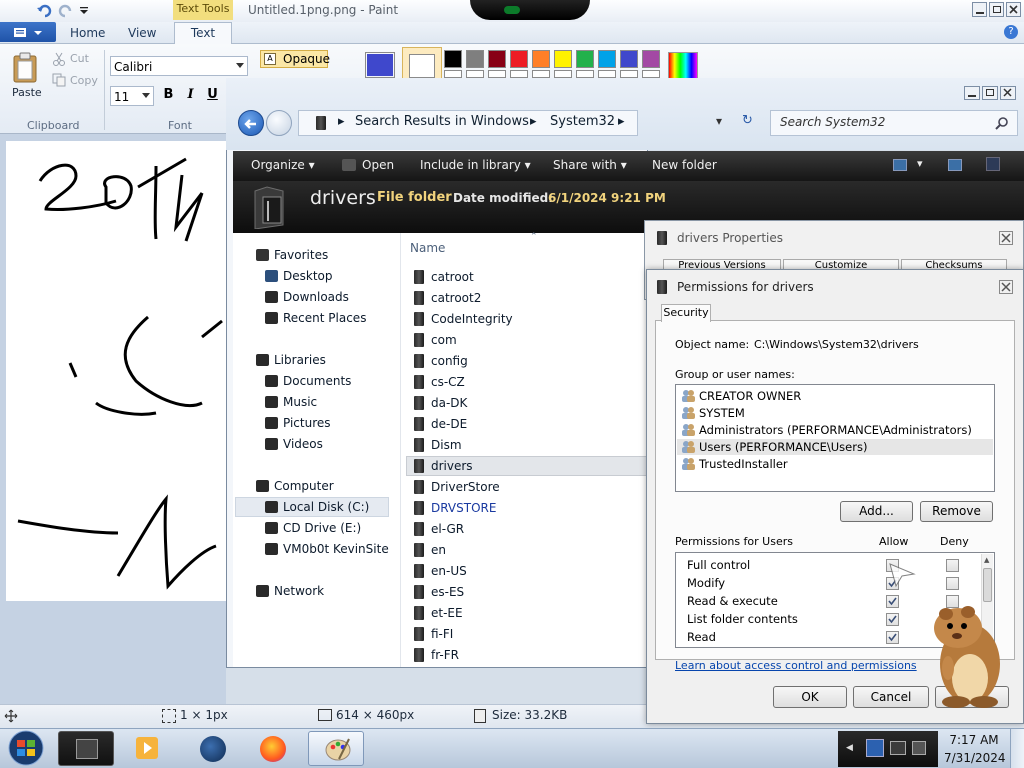 Image resolution: width=1024 pixels, height=768 pixels. I want to click on file-item: fi-FI, so click(442, 634).